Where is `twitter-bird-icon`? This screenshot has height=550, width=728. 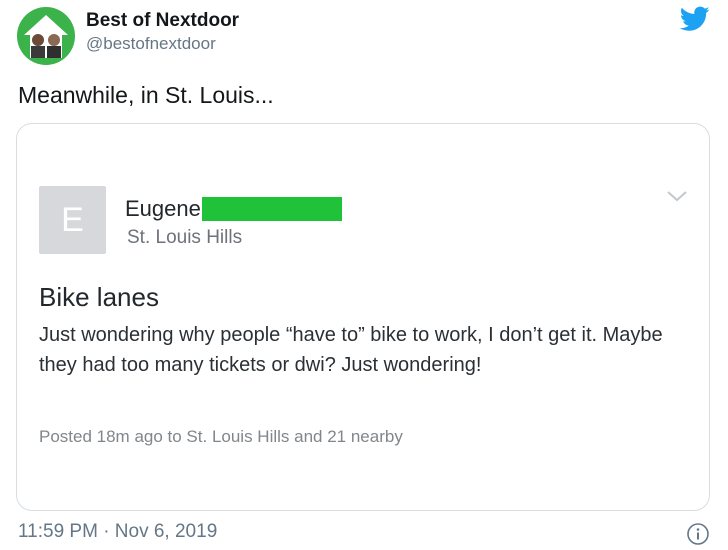 twitter-bird-icon is located at coordinates (694, 19).